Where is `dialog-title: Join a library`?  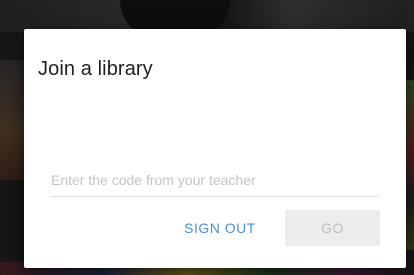 dialog-title: Join a library is located at coordinates (95, 69).